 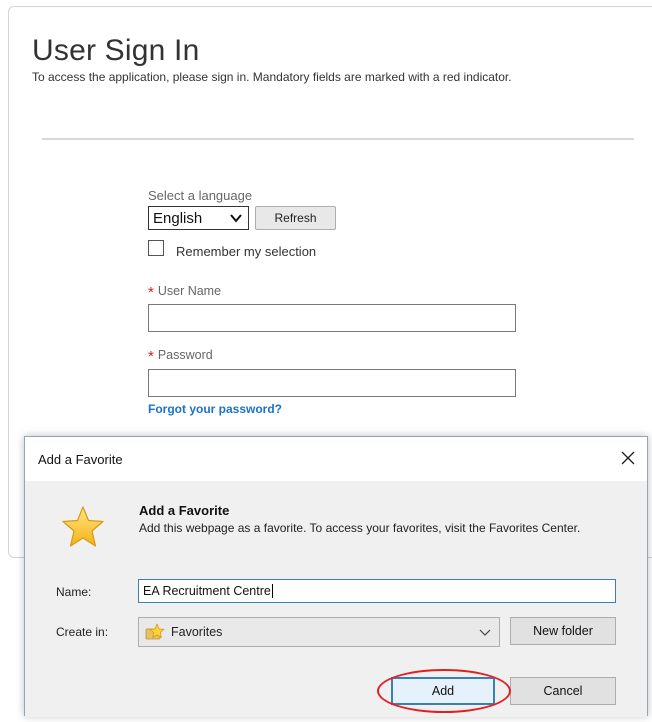 I want to click on create-in-label: Create in:, so click(x=82, y=632).